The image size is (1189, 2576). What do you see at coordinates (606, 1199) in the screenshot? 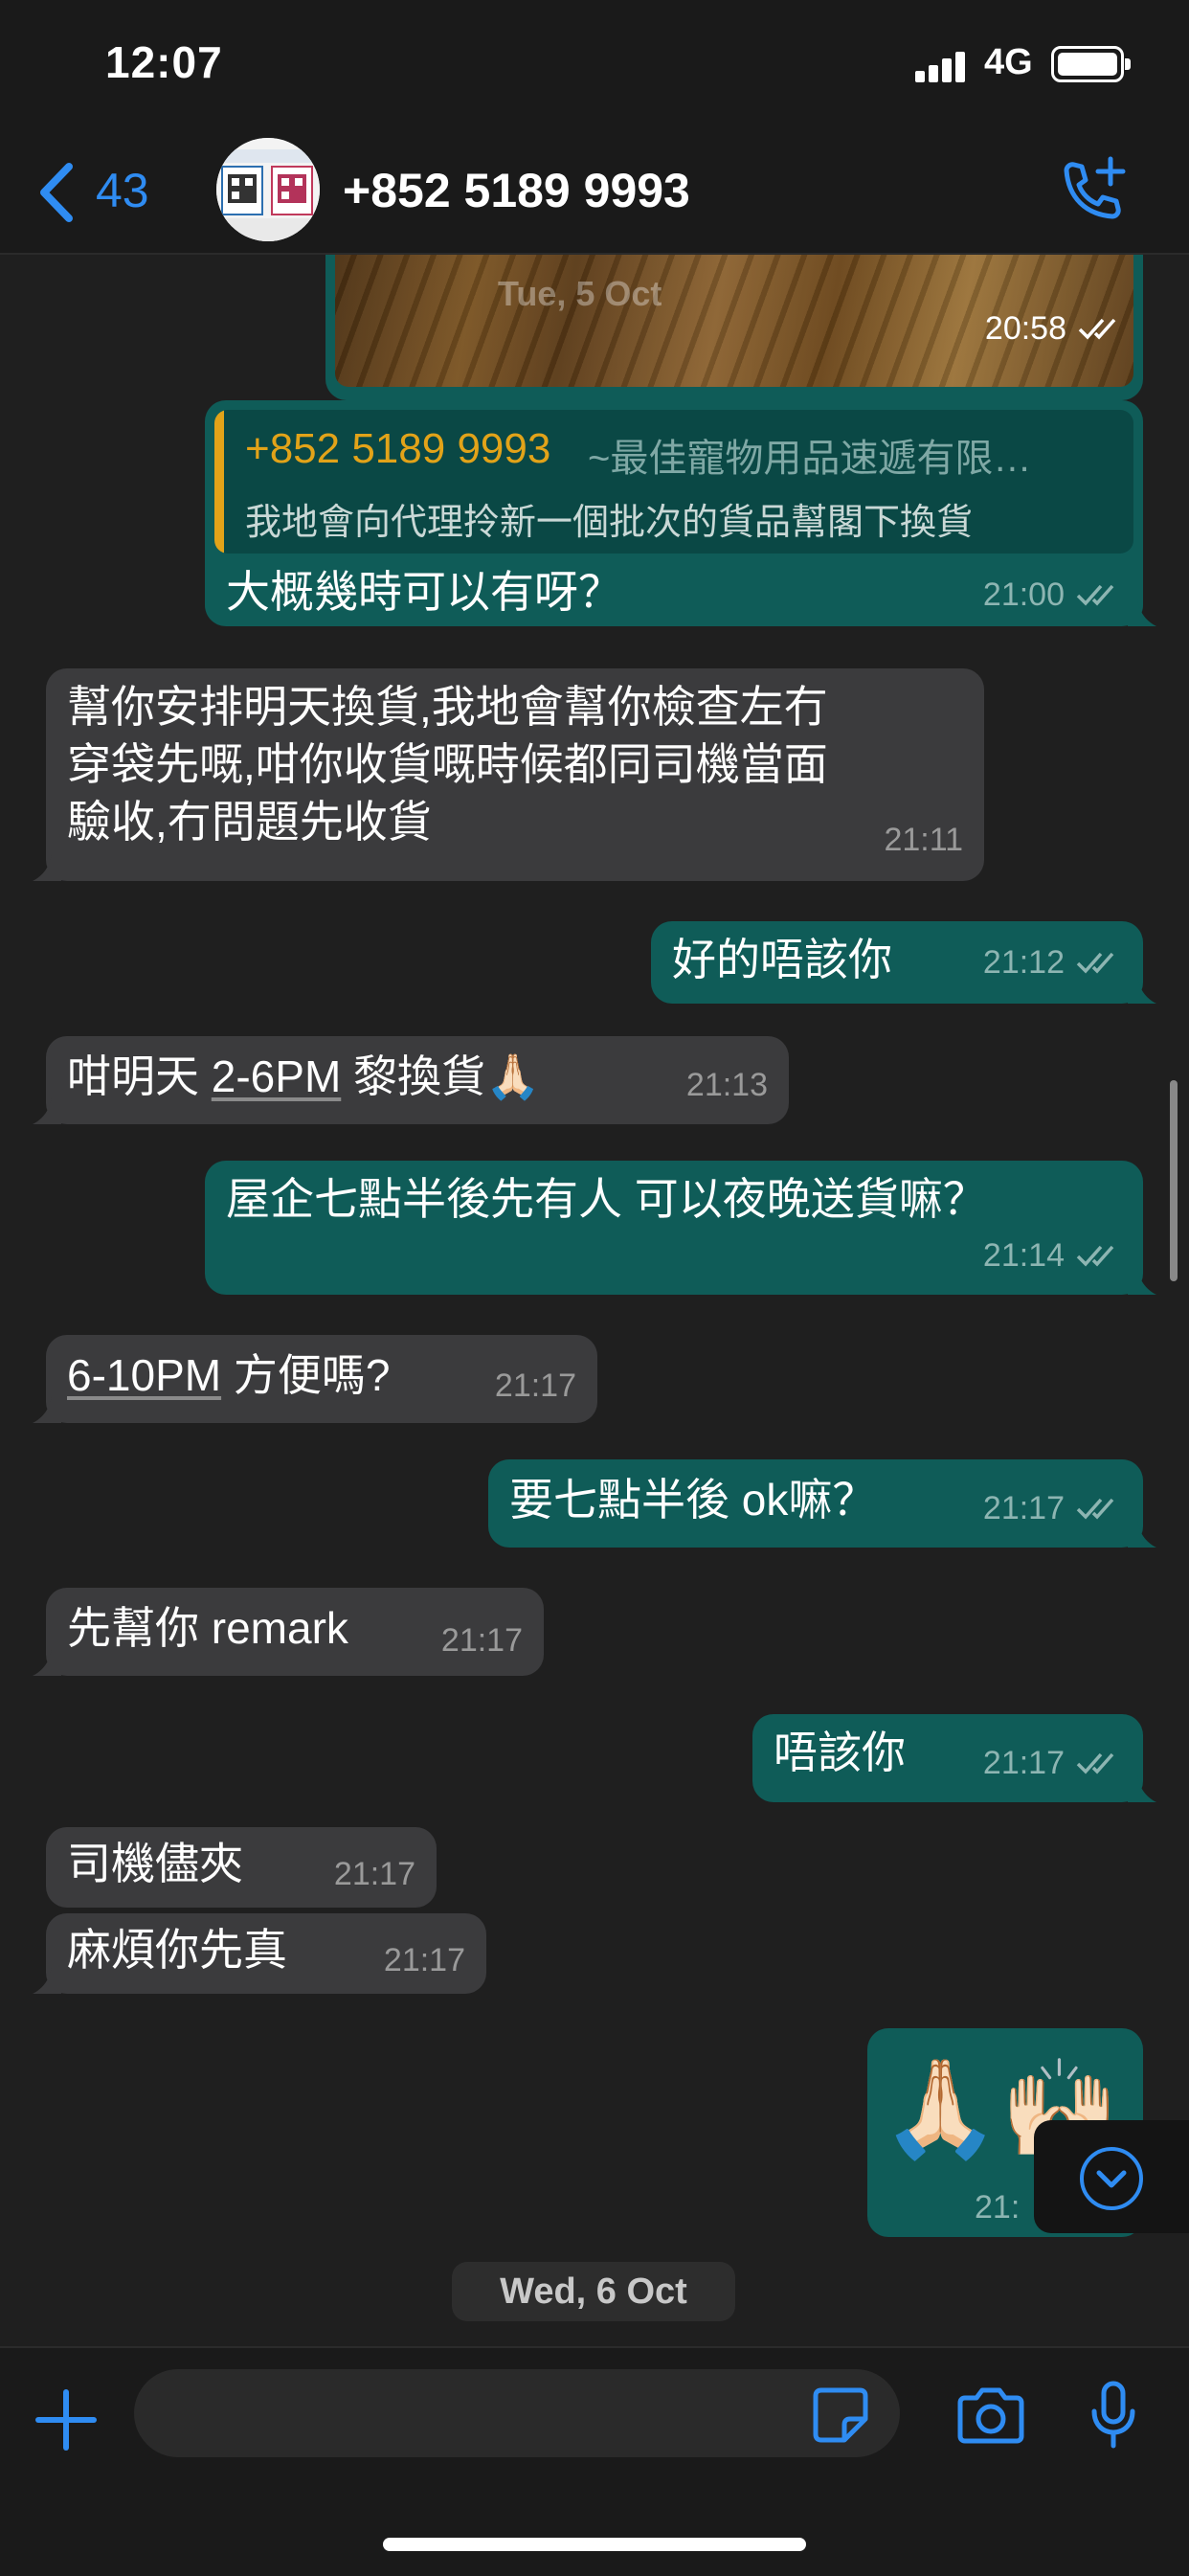
I see `message-text: 屋企七點半後先有人 可以夜晚送貨嘛？` at bounding box center [606, 1199].